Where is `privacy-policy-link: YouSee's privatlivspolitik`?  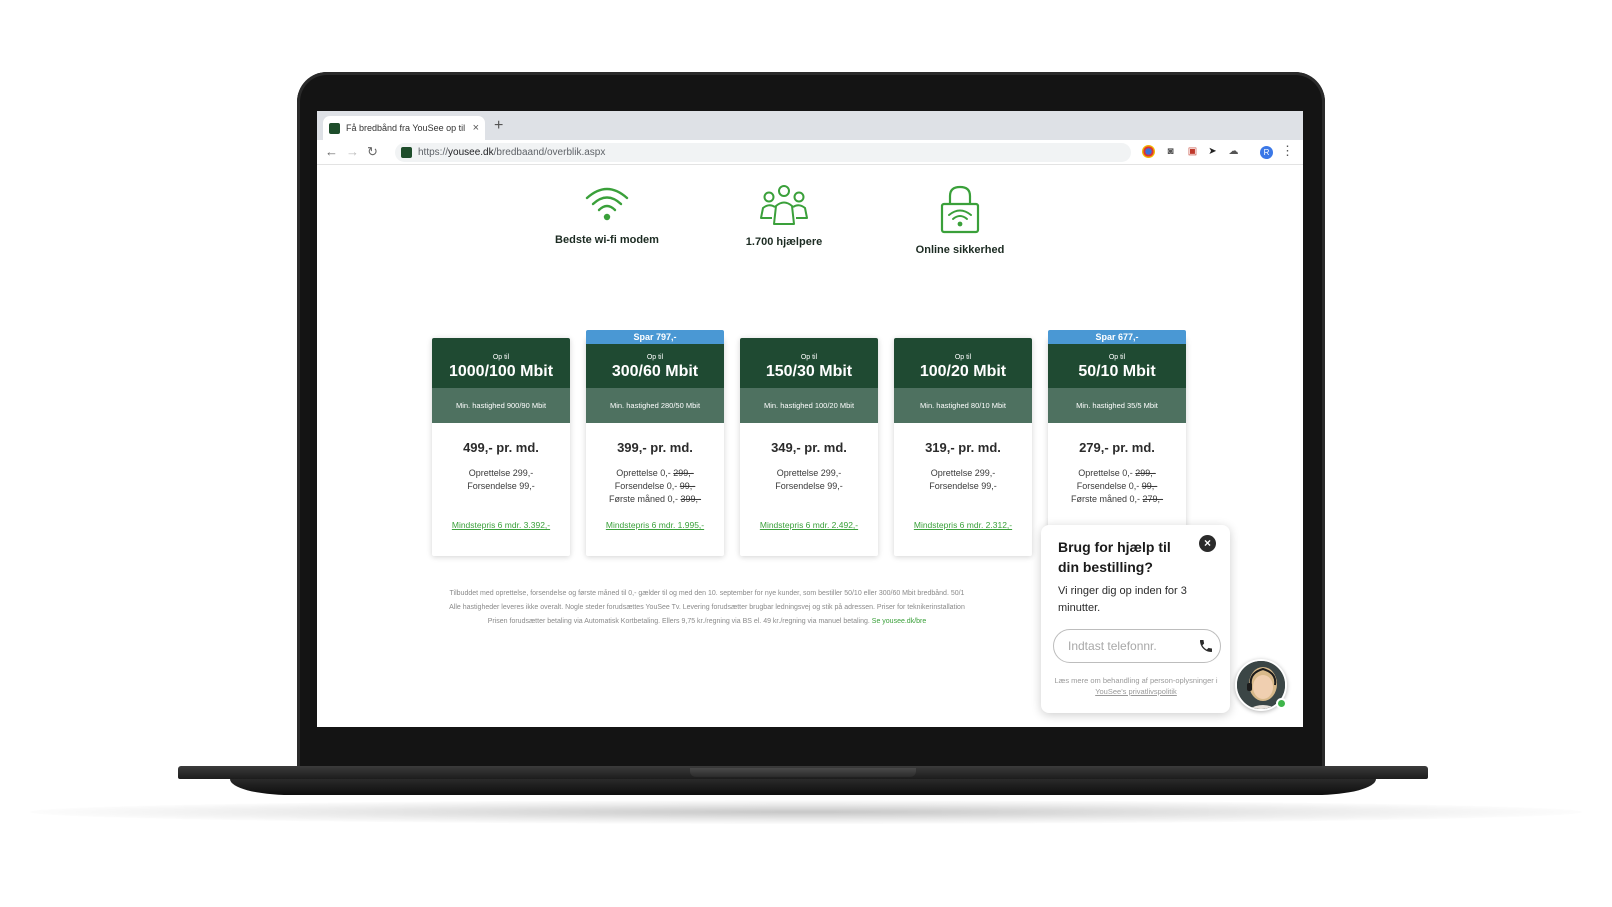
privacy-policy-link: YouSee's privatlivspolitik is located at coordinates (1136, 691).